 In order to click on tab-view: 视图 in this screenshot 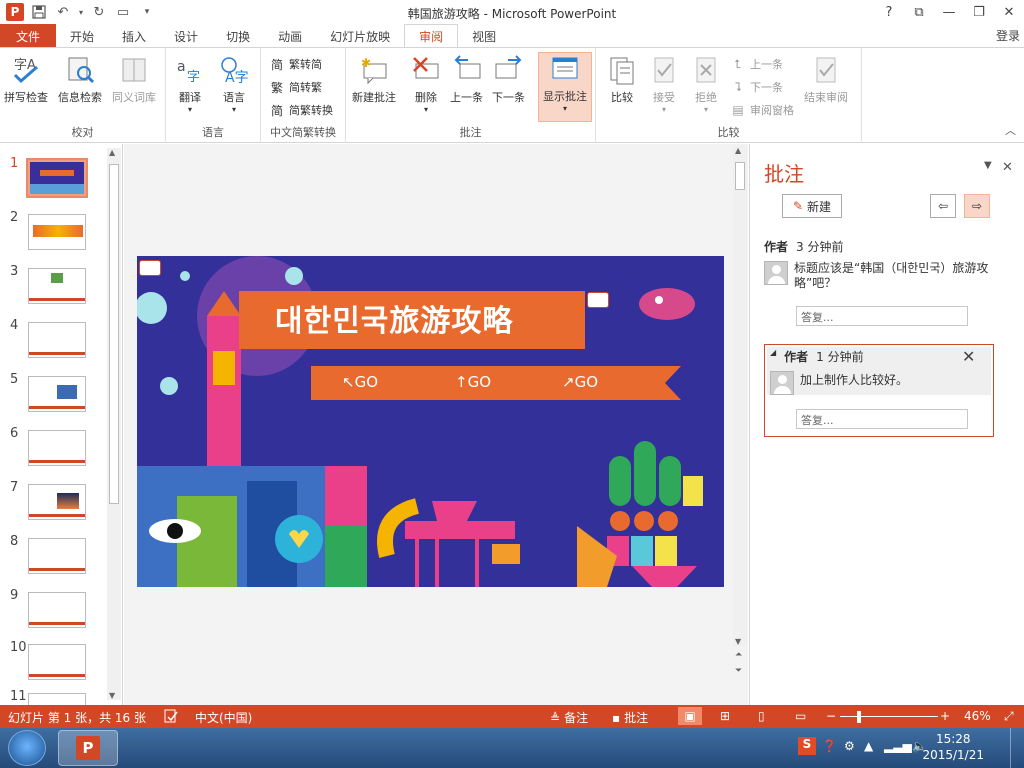, I will do `click(484, 36)`.